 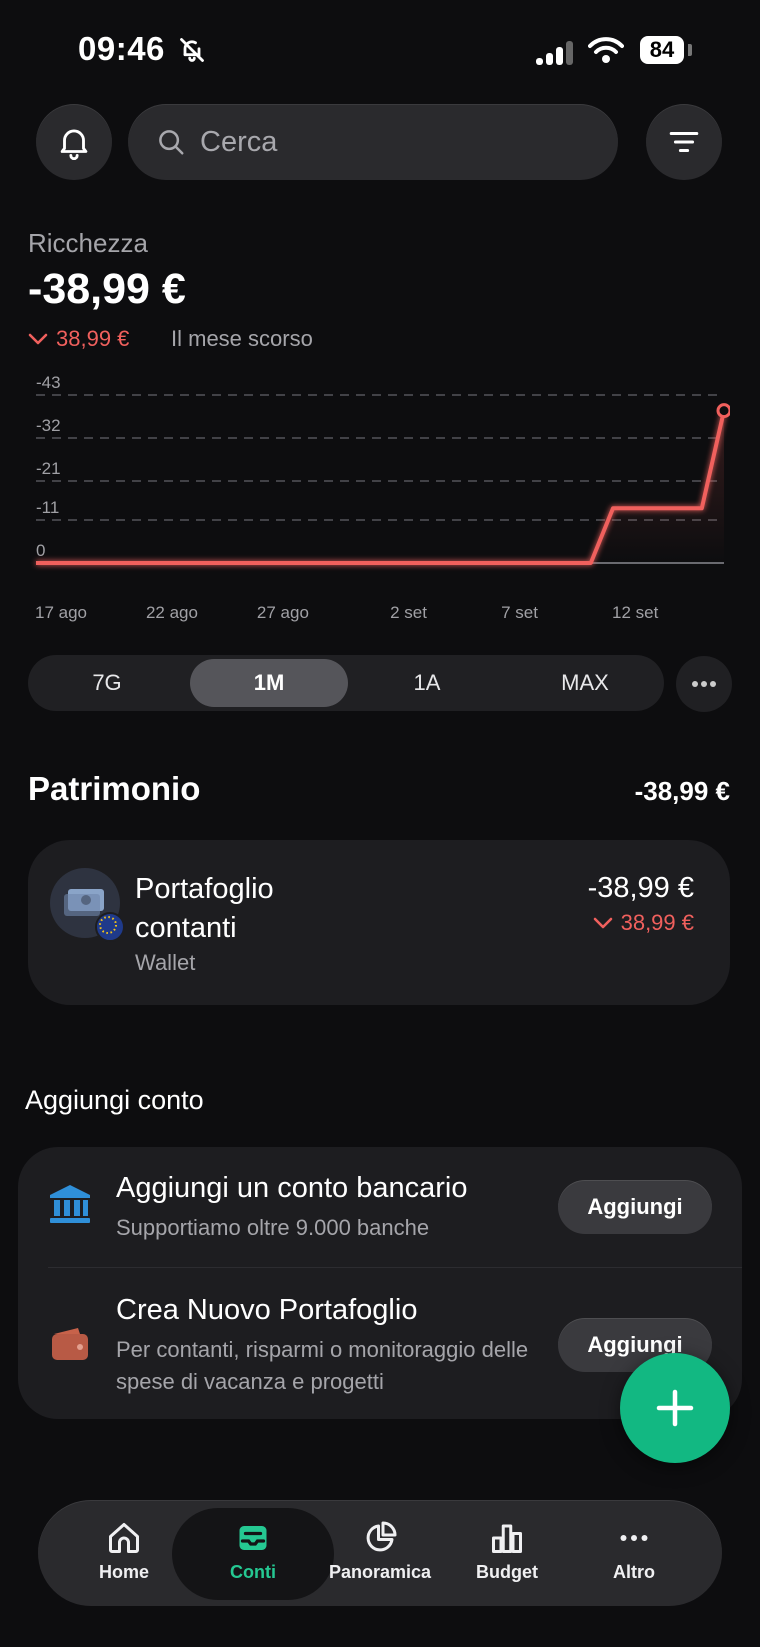 What do you see at coordinates (690, 50) in the screenshot?
I see `battery-tip` at bounding box center [690, 50].